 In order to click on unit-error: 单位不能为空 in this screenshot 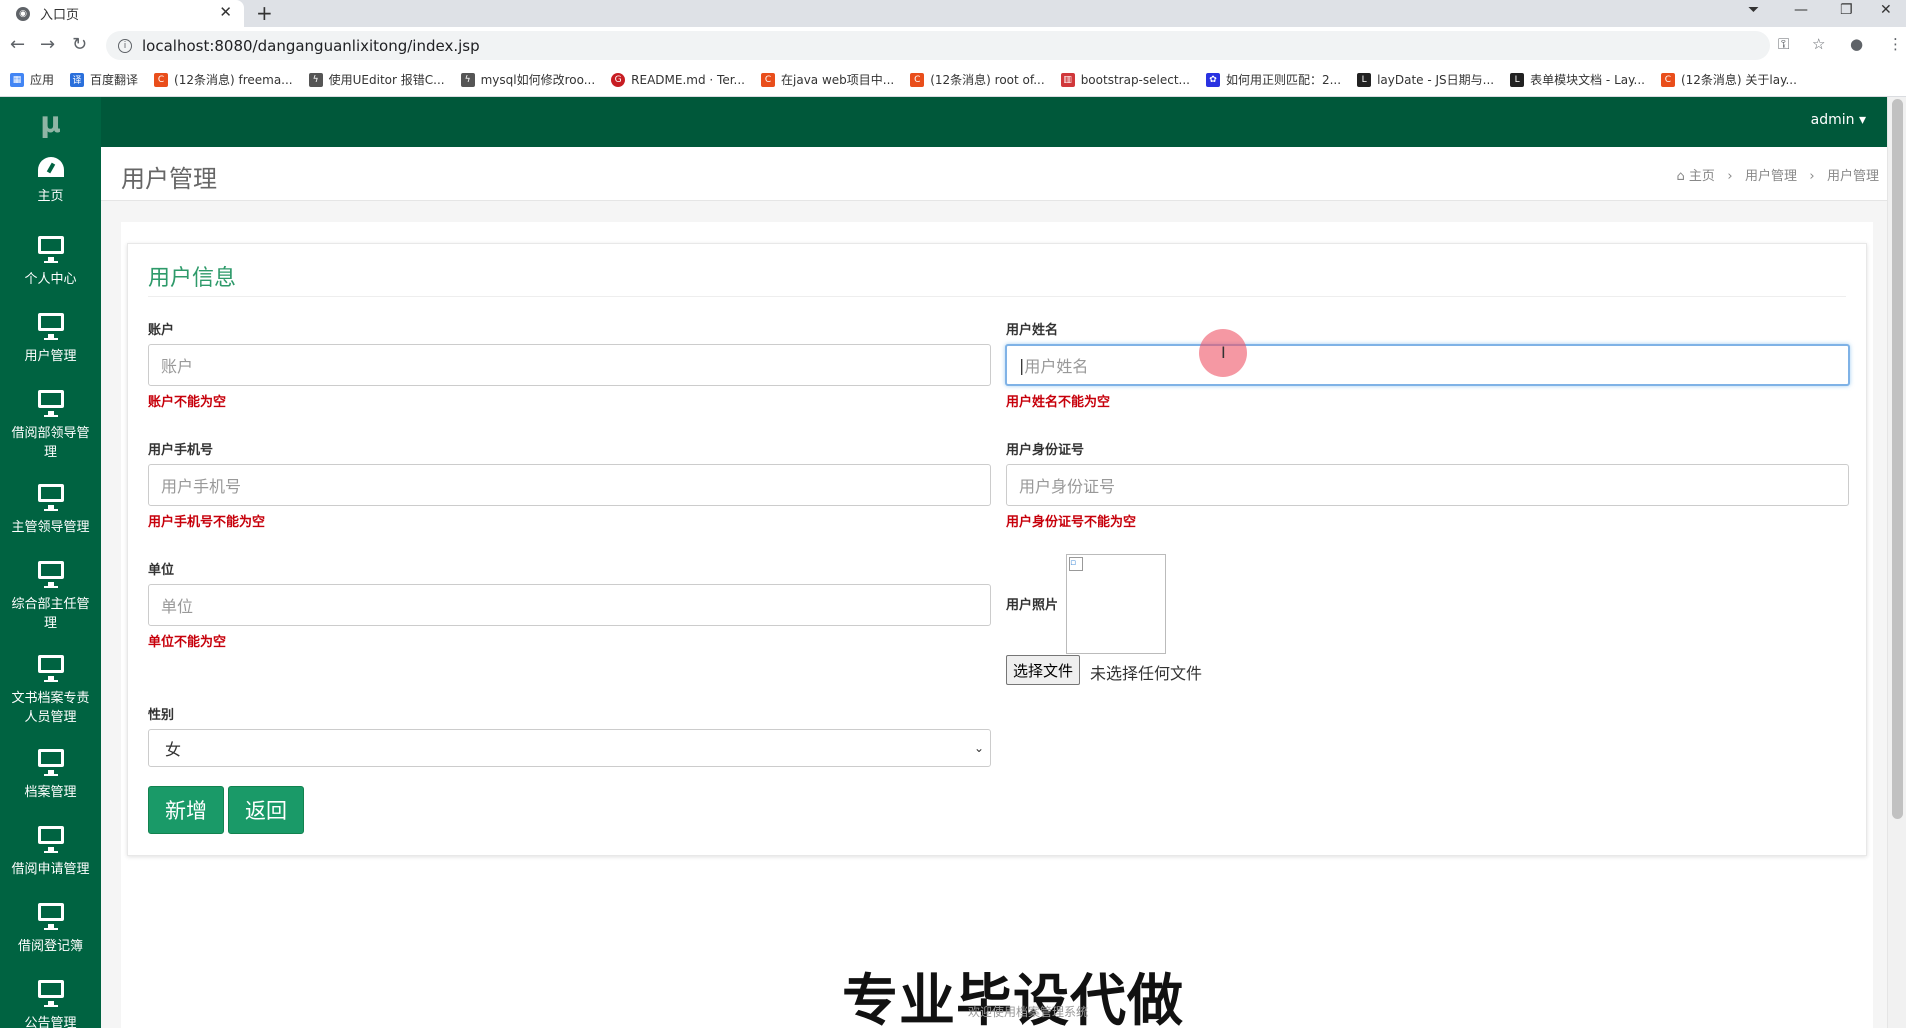, I will do `click(187, 642)`.